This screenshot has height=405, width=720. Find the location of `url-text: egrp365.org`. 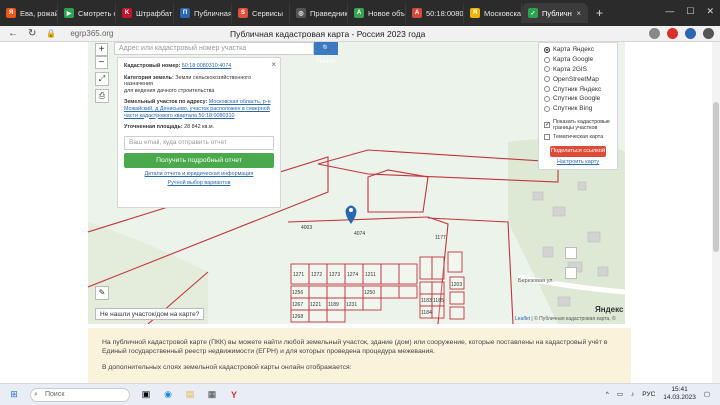

url-text: egrp365.org is located at coordinates (91, 33).